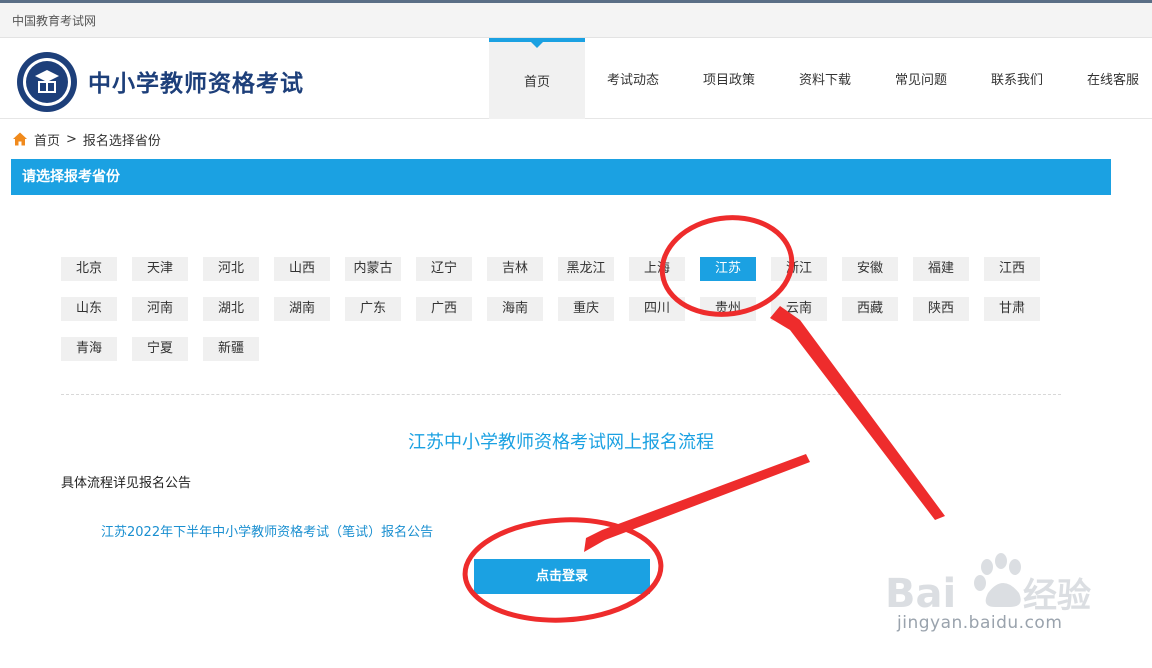 The width and height of the screenshot is (1152, 668). Describe the element at coordinates (697, 503) in the screenshot. I see `annotation-arrow-login` at that location.